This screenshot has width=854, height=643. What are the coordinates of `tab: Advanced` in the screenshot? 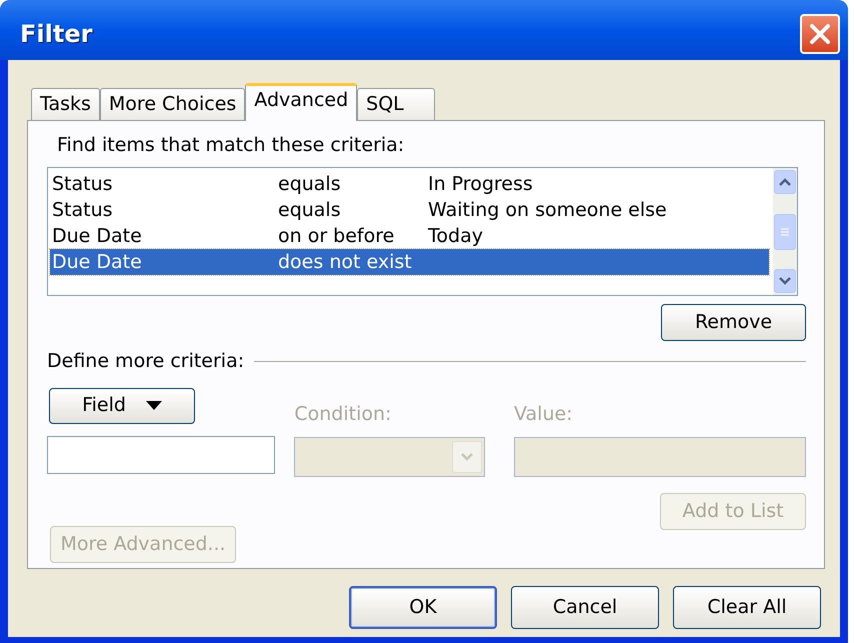 It's located at (301, 102).